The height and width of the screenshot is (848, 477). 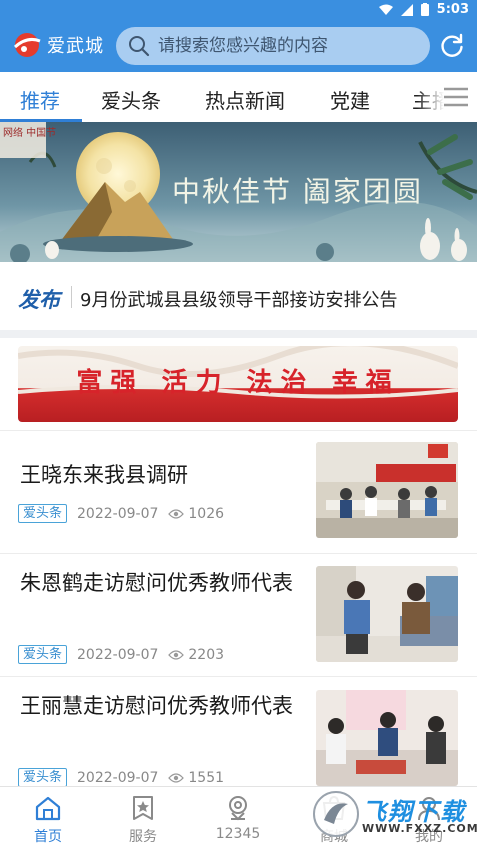 I want to click on announcement-text: 9月份武城县县级领导干部接访安排公告, so click(x=238, y=299).